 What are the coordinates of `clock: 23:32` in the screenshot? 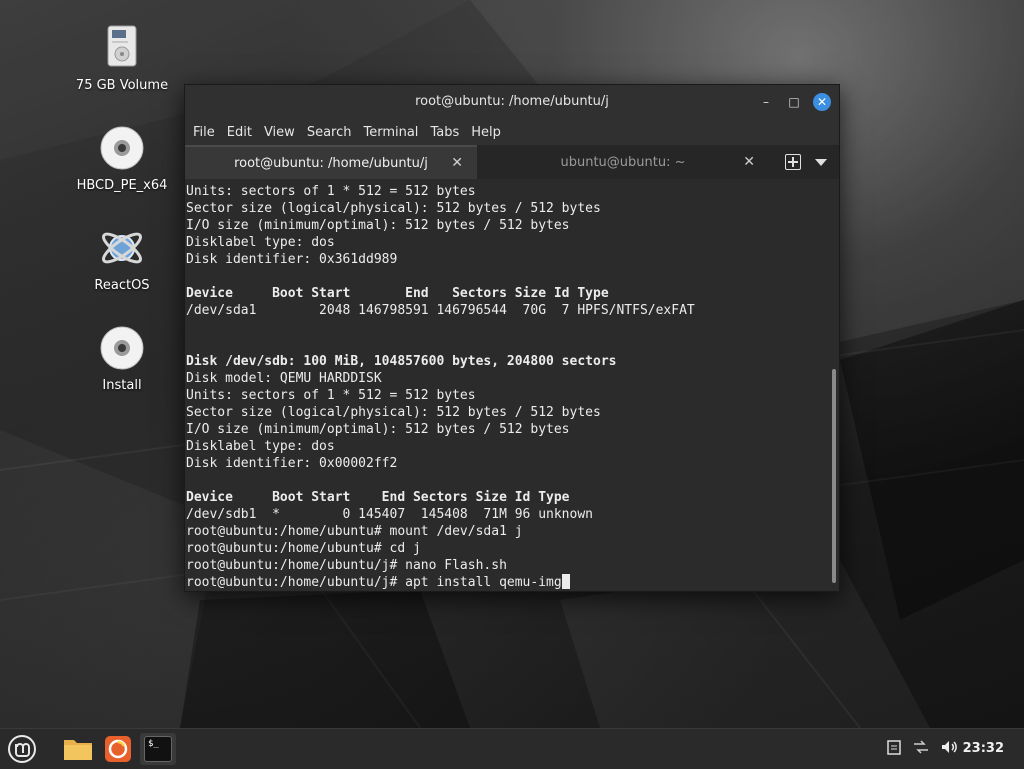 It's located at (983, 749).